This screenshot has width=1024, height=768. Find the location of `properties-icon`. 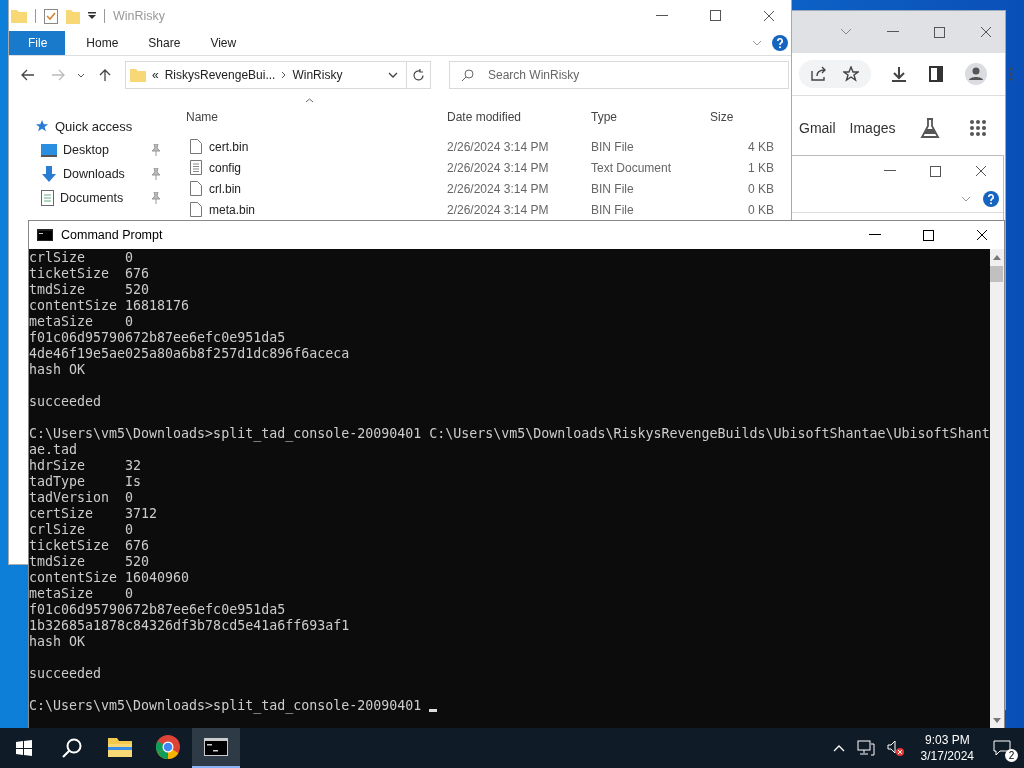

properties-icon is located at coordinates (51, 15).